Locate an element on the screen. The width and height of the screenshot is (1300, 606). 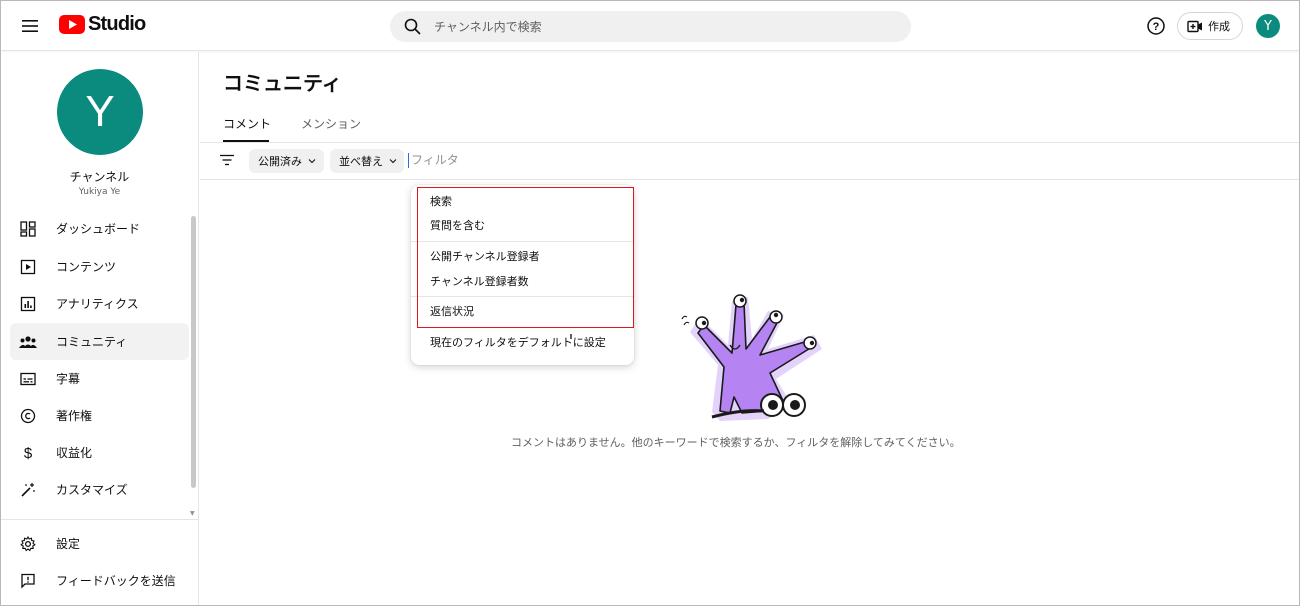
dashboard-icon is located at coordinates (28, 229).